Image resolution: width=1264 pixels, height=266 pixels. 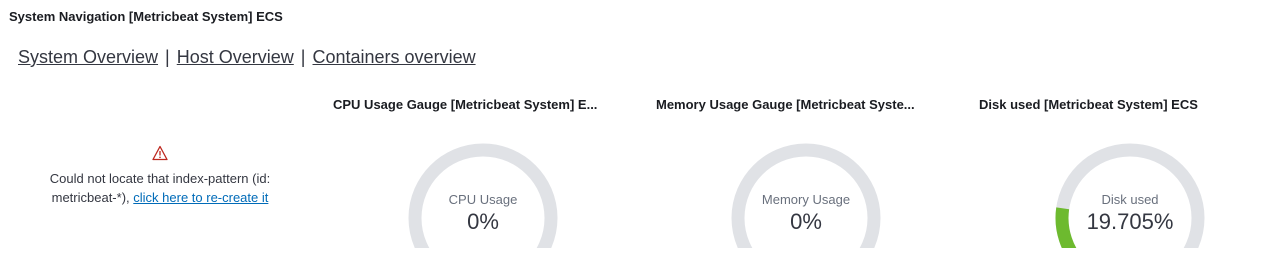 I want to click on link-system-overview: System Overview, so click(x=88, y=57).